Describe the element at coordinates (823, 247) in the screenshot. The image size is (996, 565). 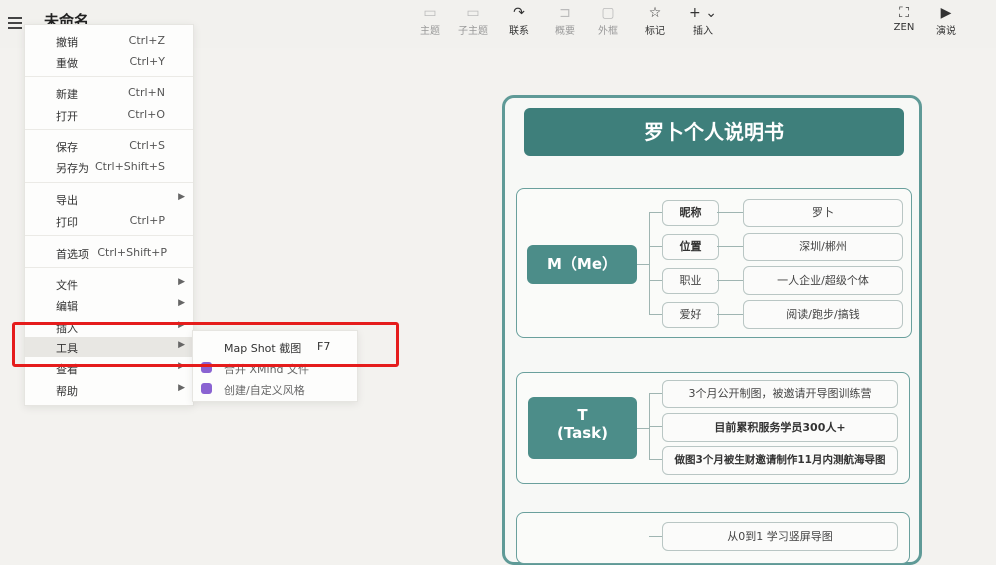
I see `me-value-location: 深圳/郴州` at that location.